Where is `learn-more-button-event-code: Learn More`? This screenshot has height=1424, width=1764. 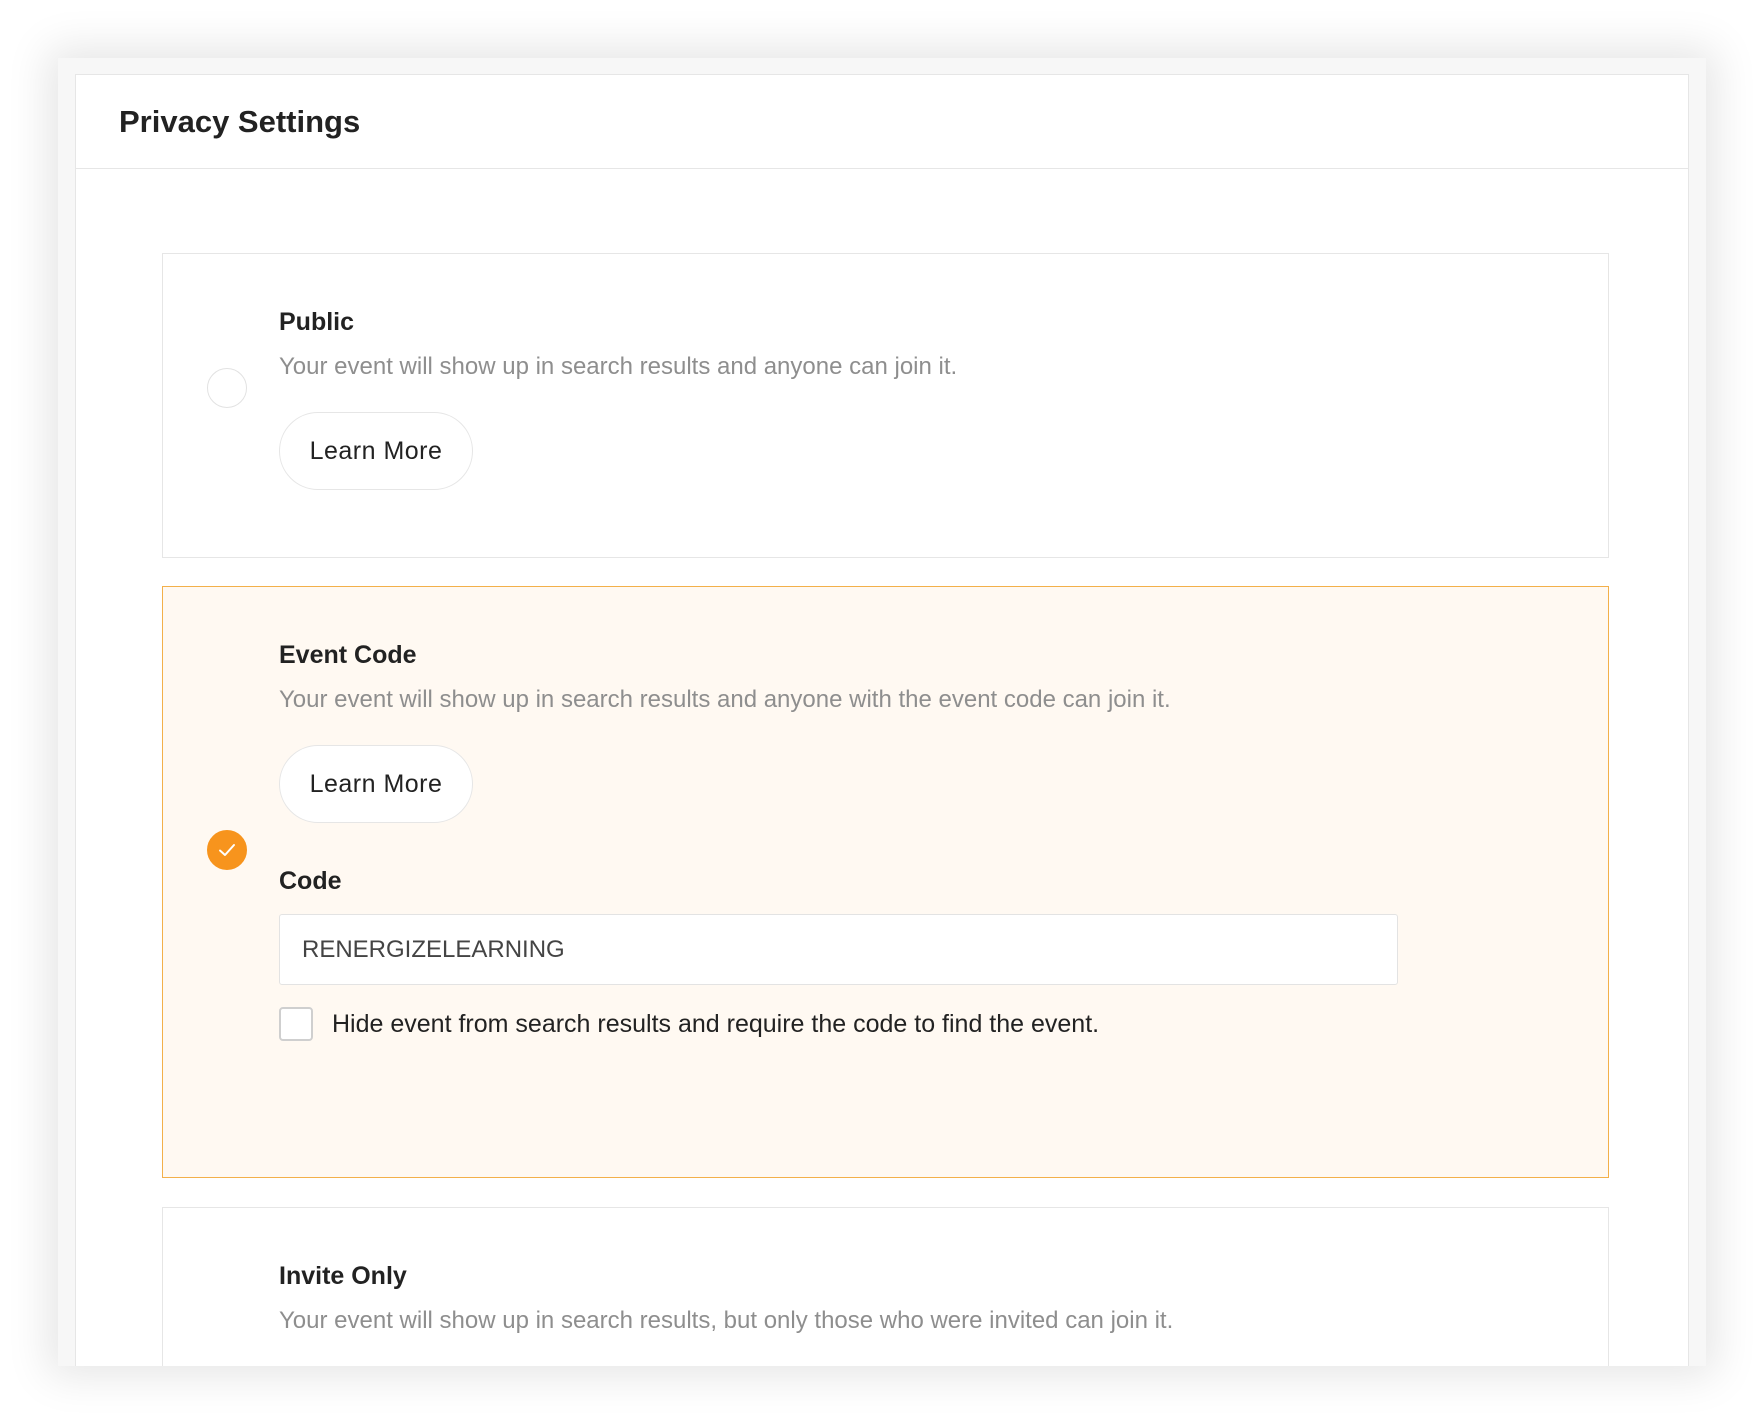 learn-more-button-event-code: Learn More is located at coordinates (376, 784).